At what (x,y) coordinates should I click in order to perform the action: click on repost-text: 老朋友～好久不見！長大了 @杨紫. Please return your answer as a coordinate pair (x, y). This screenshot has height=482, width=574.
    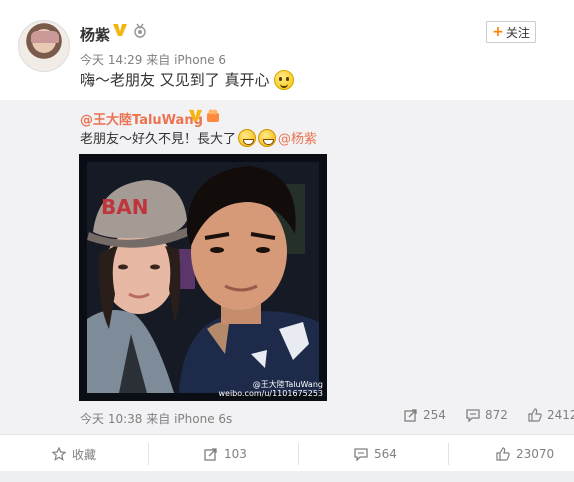
    Looking at the image, I should click on (198, 137).